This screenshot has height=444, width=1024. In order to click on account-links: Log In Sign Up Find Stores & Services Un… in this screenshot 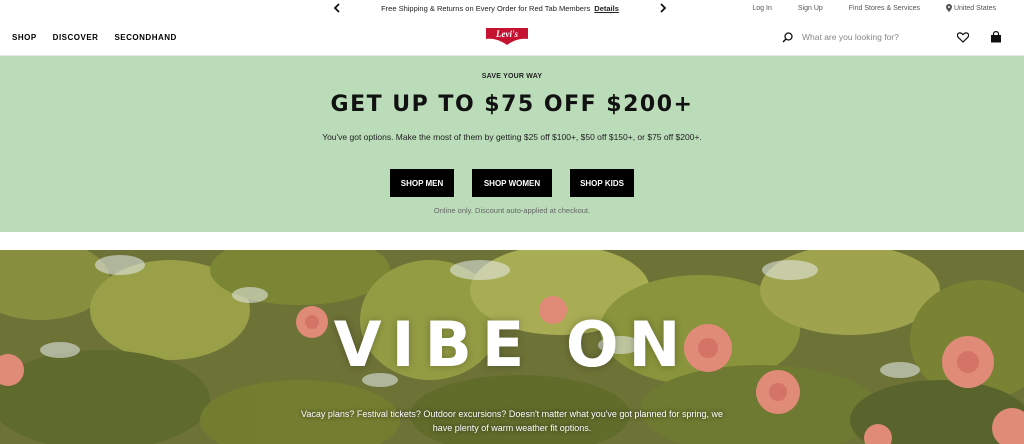, I will do `click(861, 8)`.